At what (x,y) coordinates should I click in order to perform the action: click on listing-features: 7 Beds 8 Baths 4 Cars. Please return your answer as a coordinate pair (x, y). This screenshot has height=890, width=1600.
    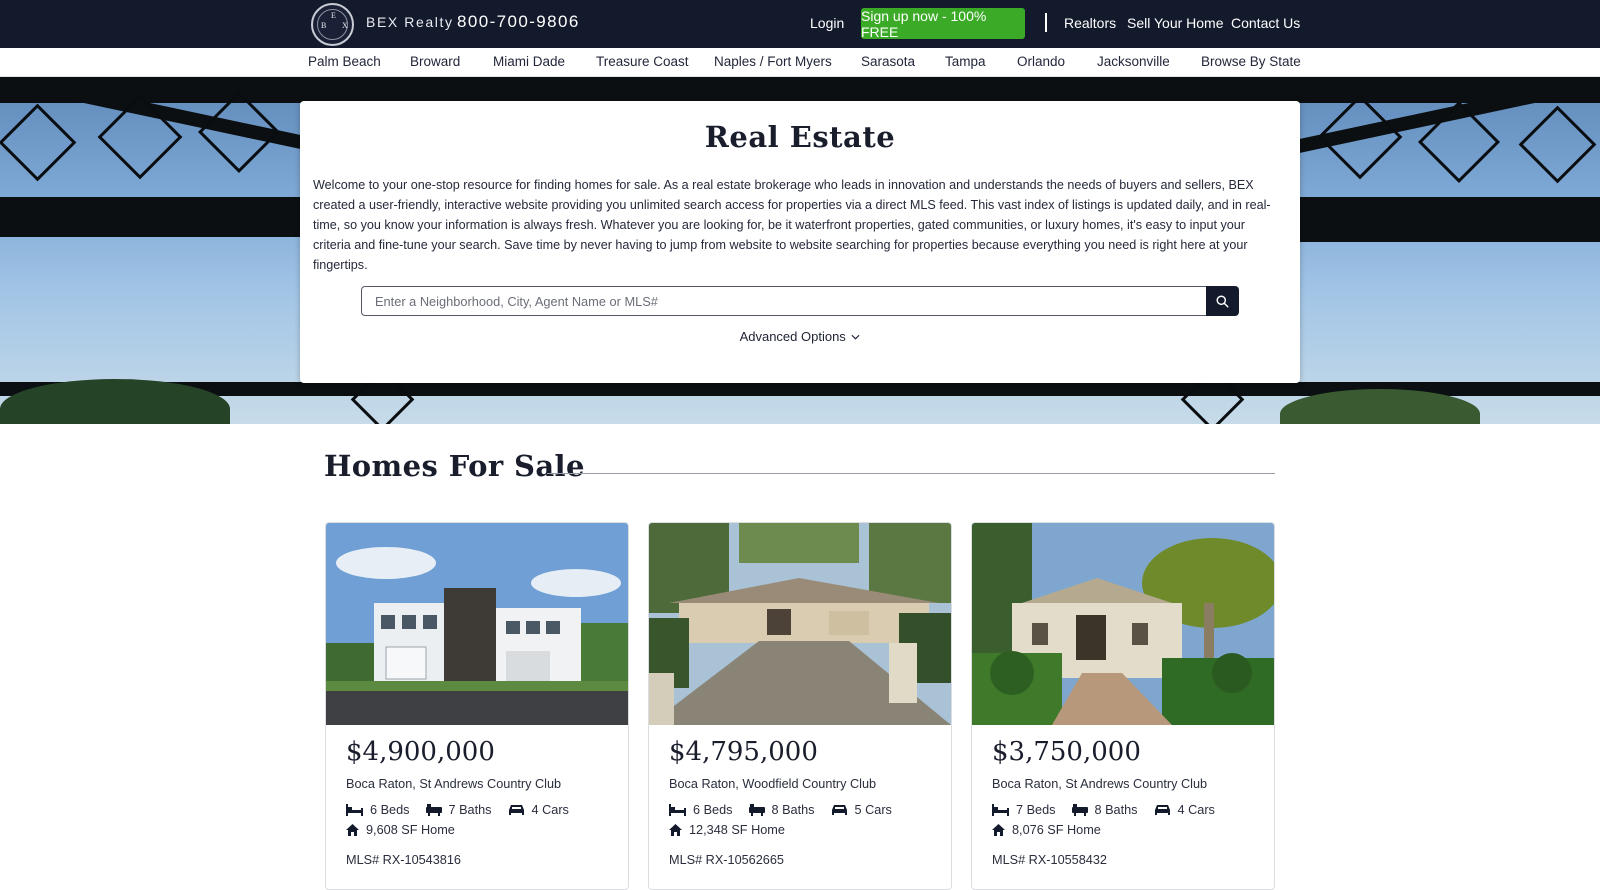
    Looking at the image, I should click on (1103, 810).